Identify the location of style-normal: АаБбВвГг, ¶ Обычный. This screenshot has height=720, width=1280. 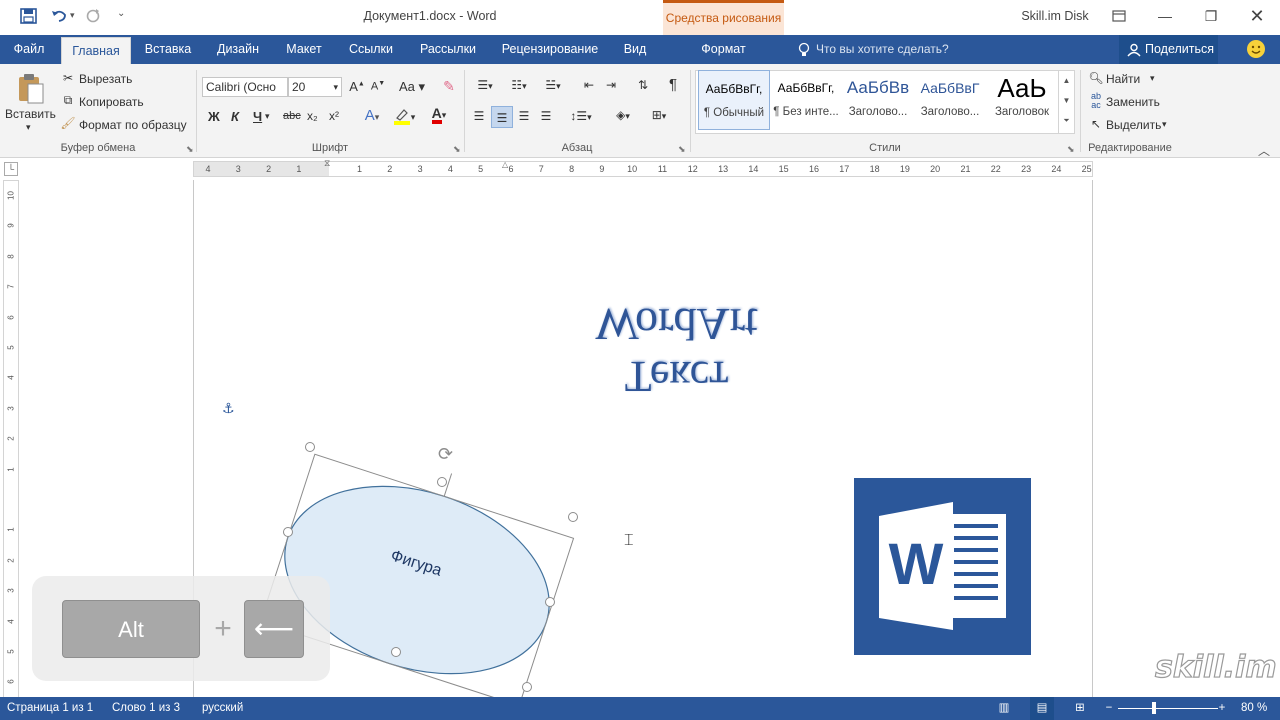
(734, 100).